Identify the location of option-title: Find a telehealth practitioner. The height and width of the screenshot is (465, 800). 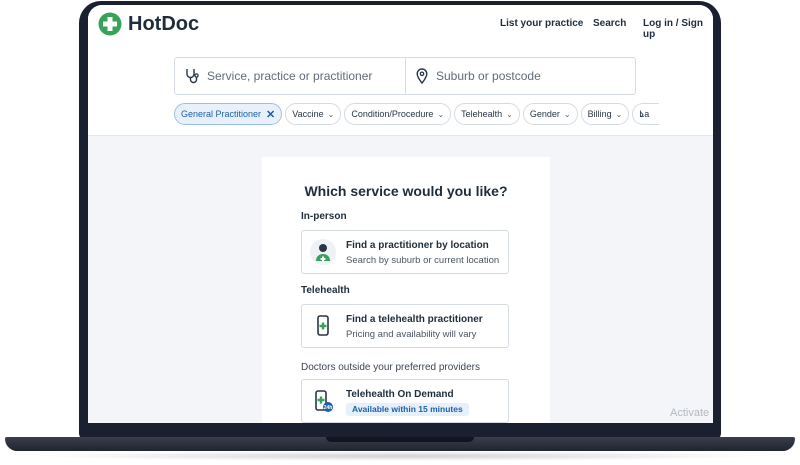
(414, 319).